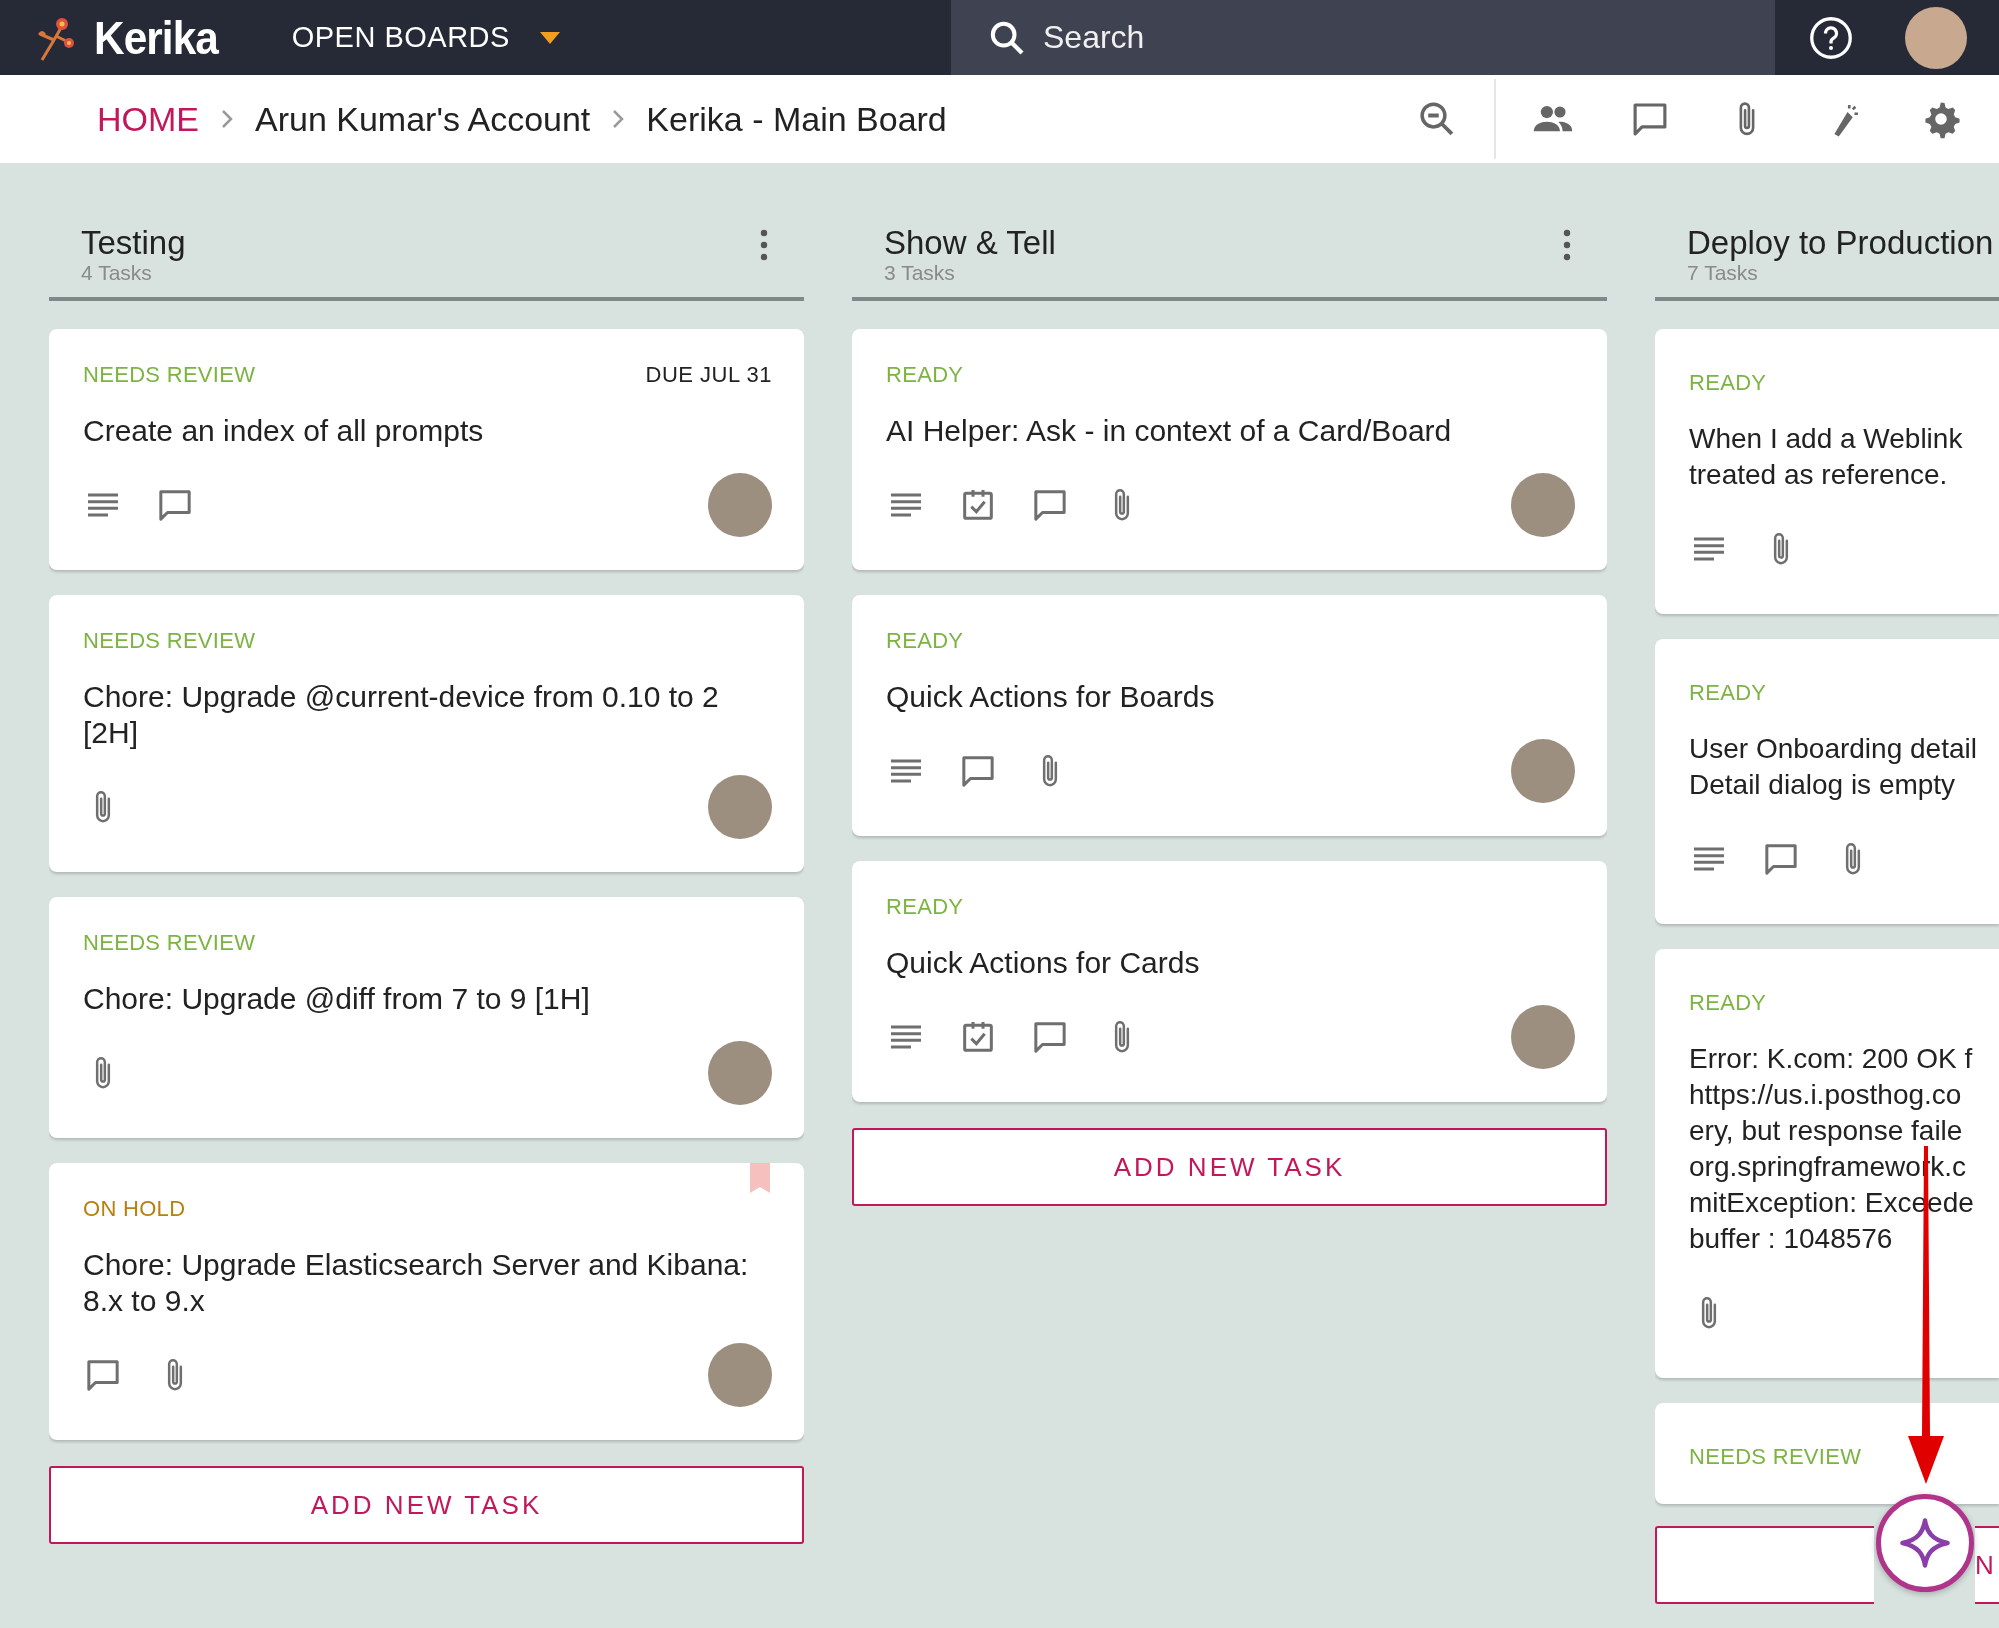  I want to click on app-name: Kerika, so click(156, 37).